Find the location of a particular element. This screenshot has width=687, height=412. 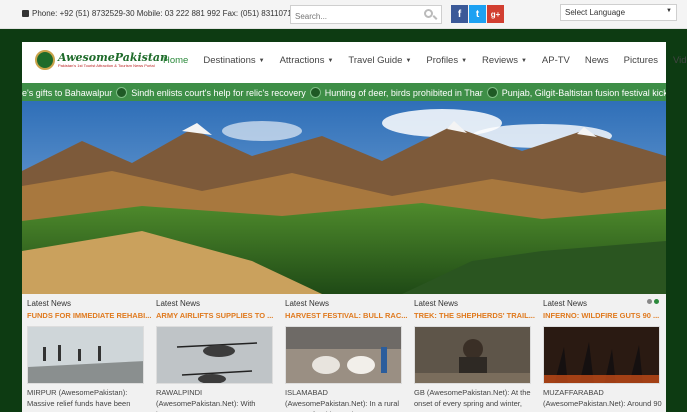

nav-pictures: Pictures is located at coordinates (641, 60).